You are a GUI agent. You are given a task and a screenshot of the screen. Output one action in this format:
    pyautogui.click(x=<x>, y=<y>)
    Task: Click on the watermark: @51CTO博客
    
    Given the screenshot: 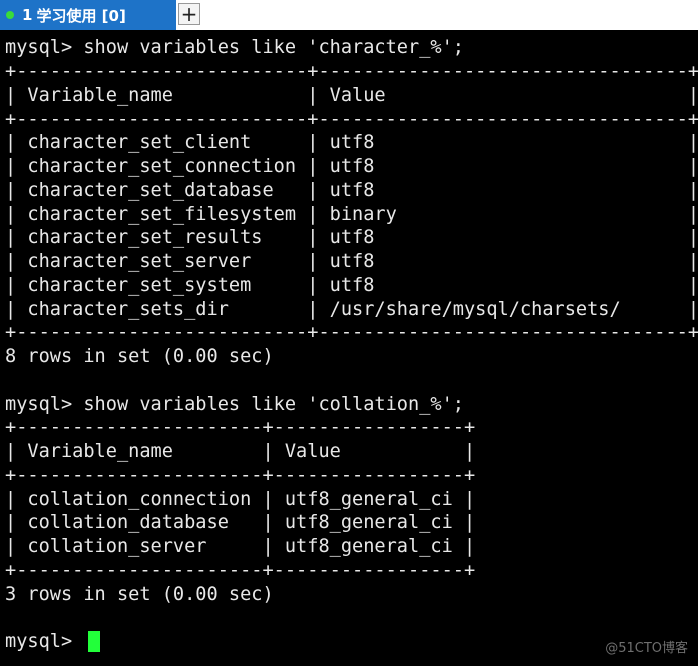 What is the action you would take?
    pyautogui.click(x=646, y=648)
    